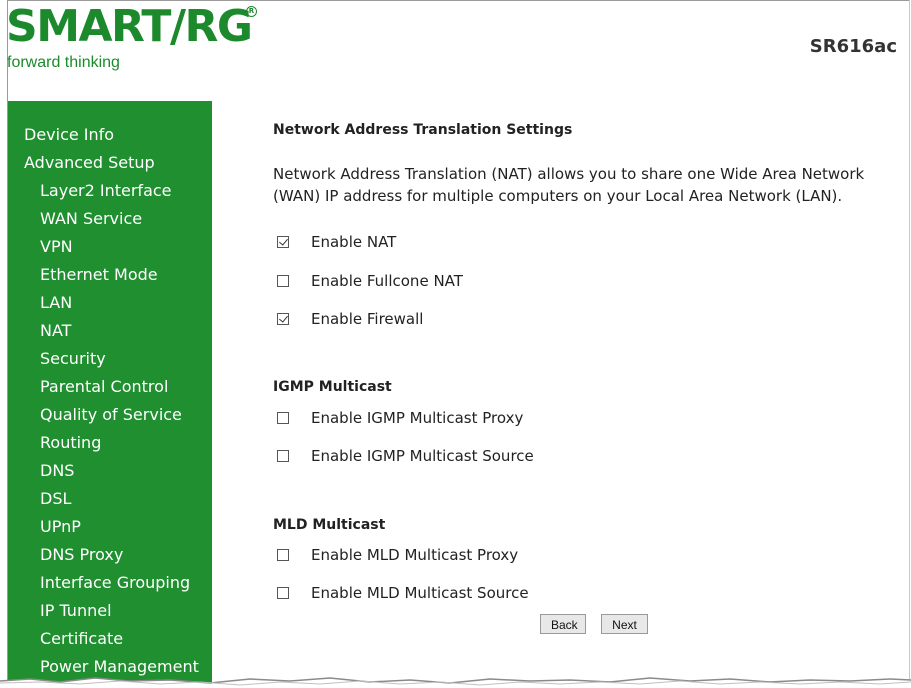 This screenshot has width=911, height=688. I want to click on nat-section-title: Network Address Translation Settings, so click(423, 130).